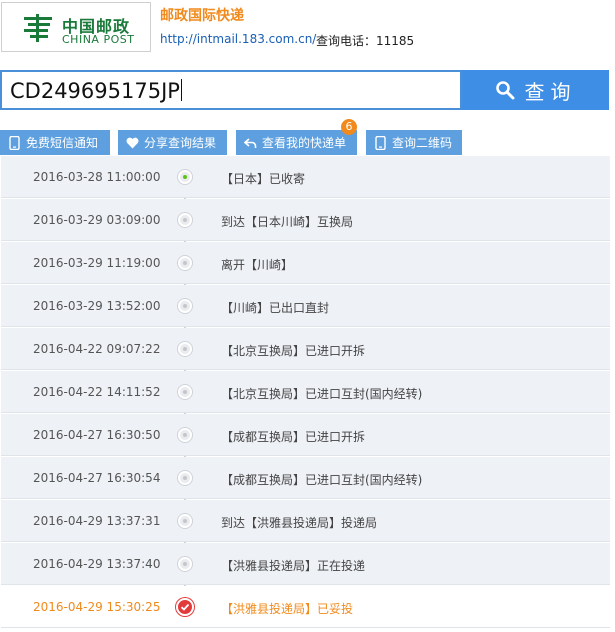  What do you see at coordinates (97, 521) in the screenshot?
I see `tracking-time: 2016-04-29 13:37:31` at bounding box center [97, 521].